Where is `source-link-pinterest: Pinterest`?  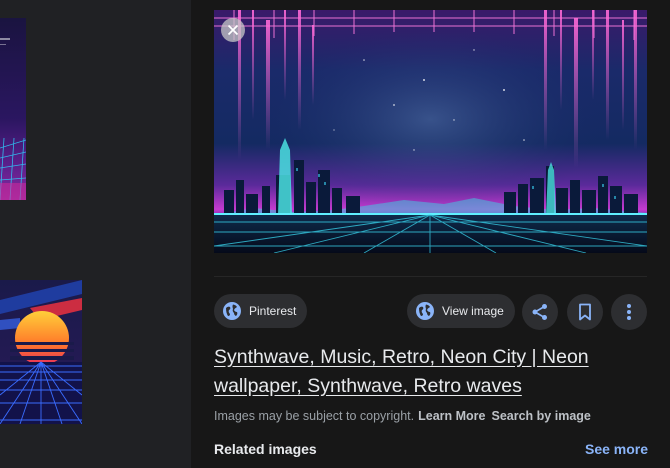
source-link-pinterest: Pinterest is located at coordinates (260, 311).